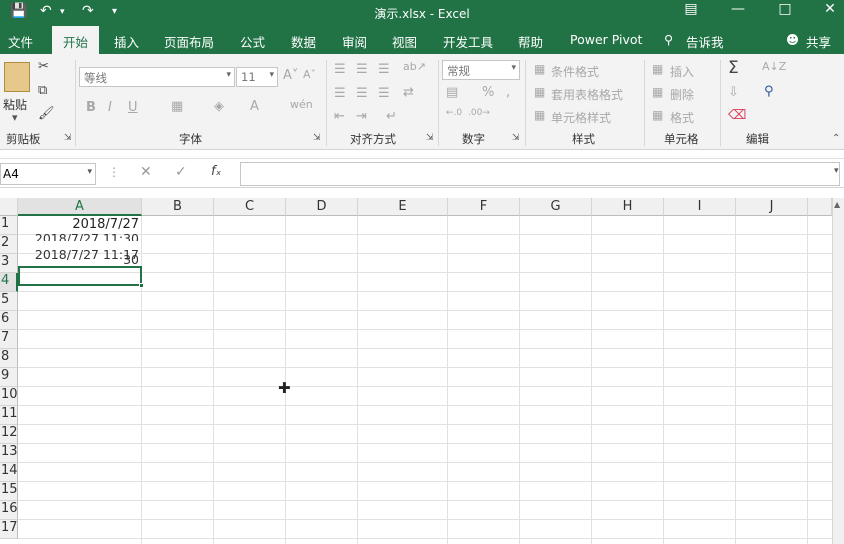 Image resolution: width=844 pixels, height=544 pixels. Describe the element at coordinates (178, 207) in the screenshot. I see `column-header-b: B` at that location.